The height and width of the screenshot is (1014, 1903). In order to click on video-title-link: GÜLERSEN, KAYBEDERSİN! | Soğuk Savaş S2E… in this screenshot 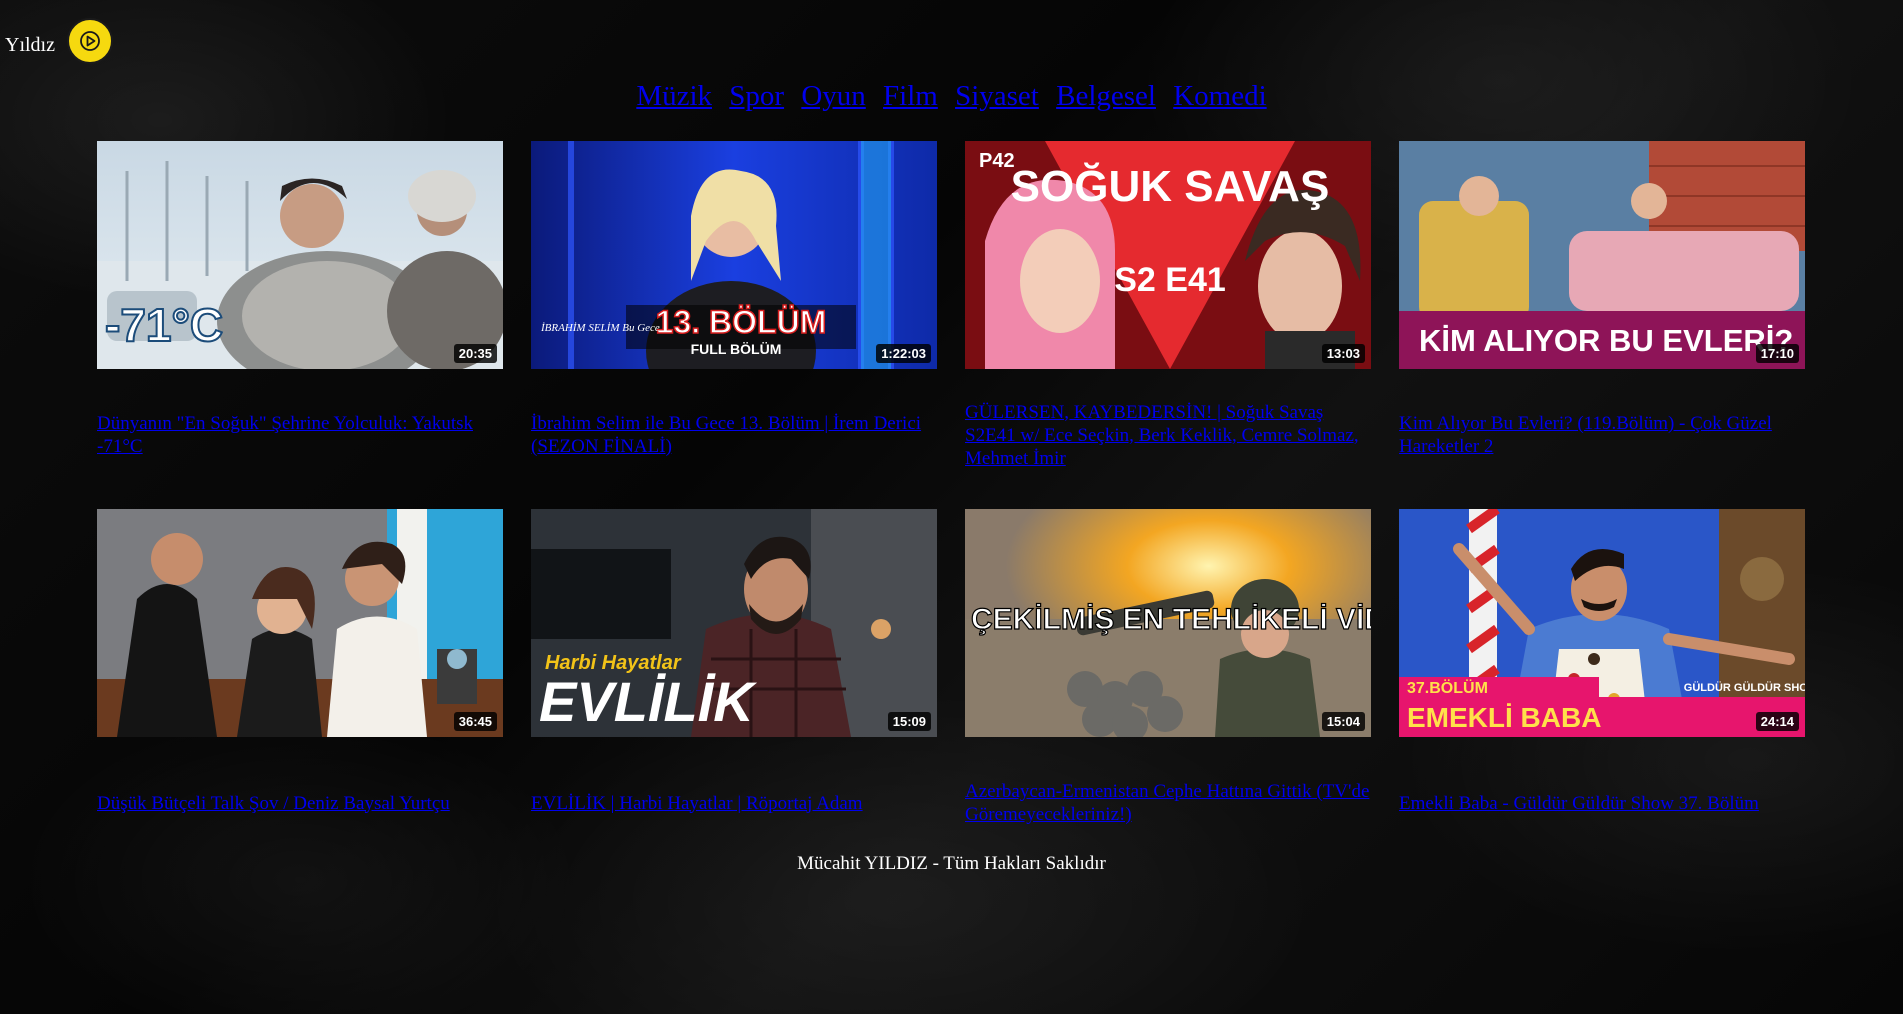, I will do `click(1168, 428)`.